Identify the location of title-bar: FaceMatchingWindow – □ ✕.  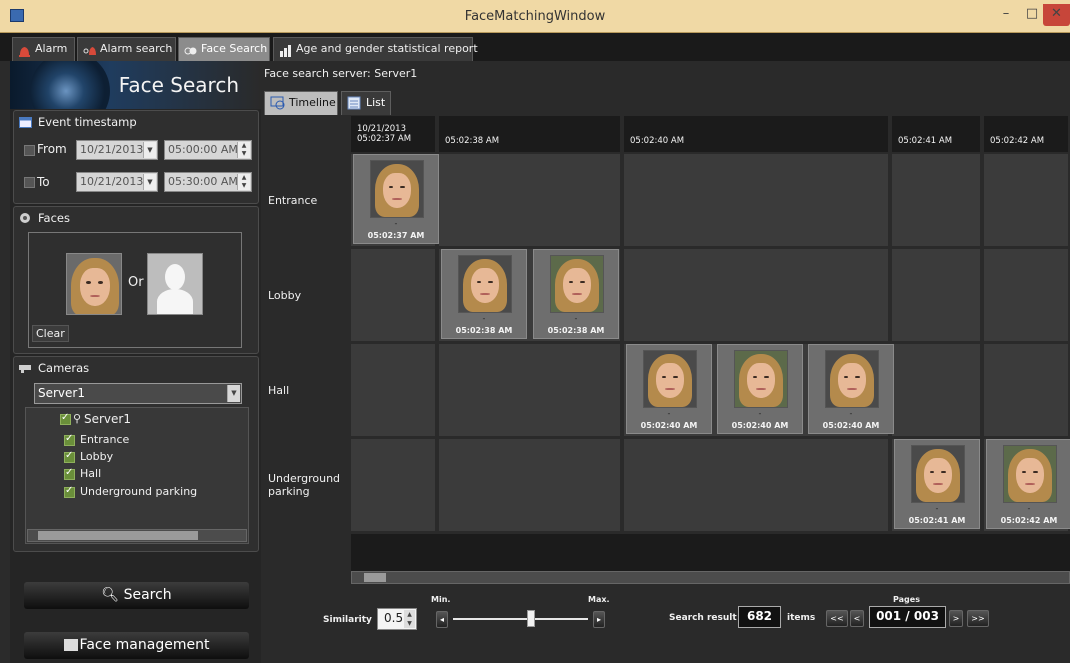
(535, 16).